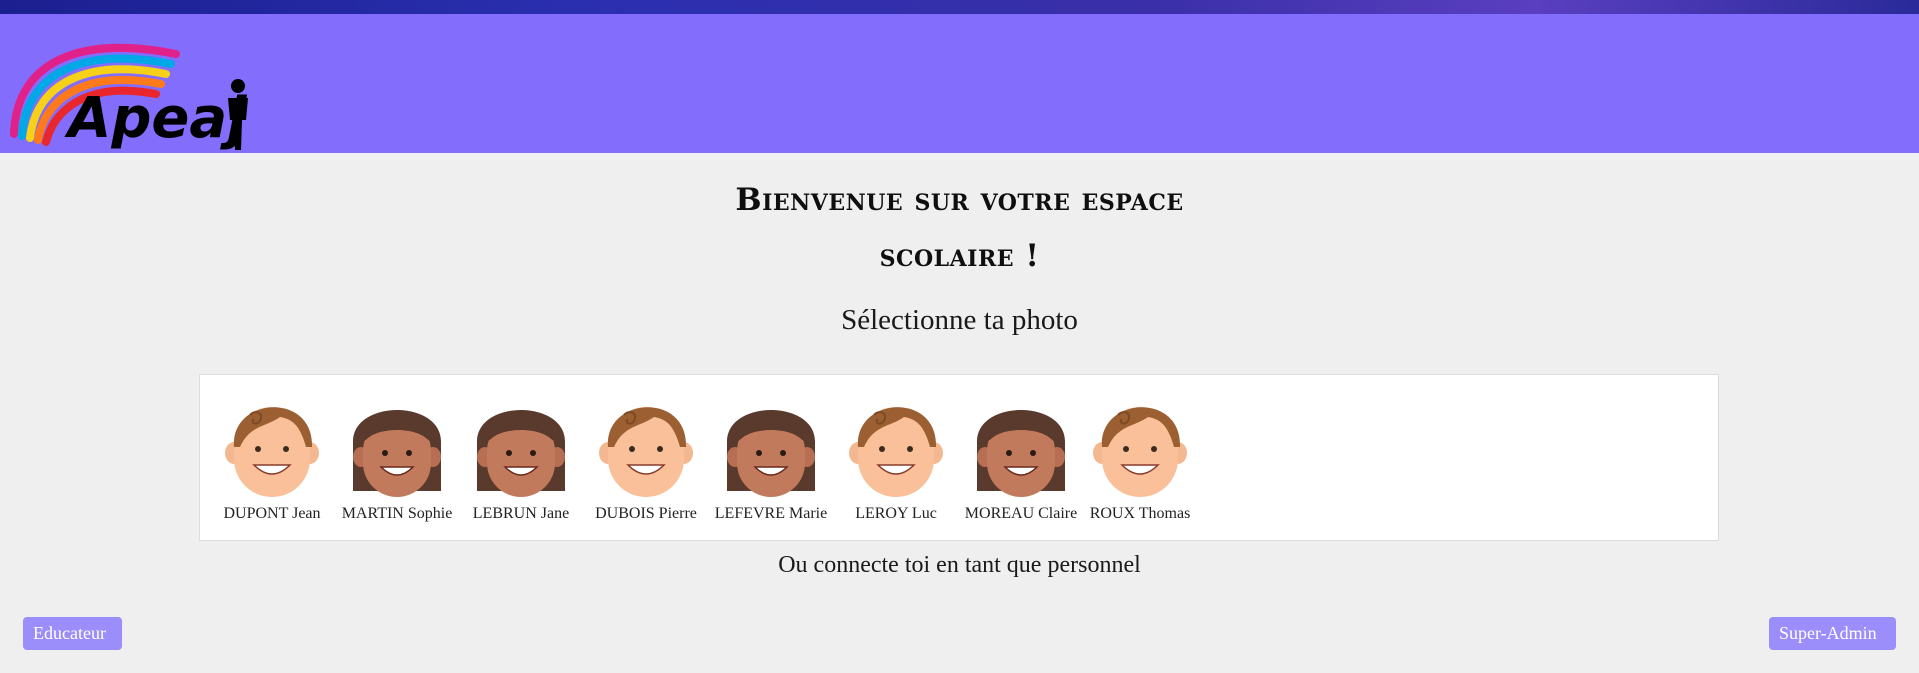 This screenshot has width=1919, height=673. What do you see at coordinates (1832, 633) in the screenshot?
I see `super-admin-button: Super-Admin` at bounding box center [1832, 633].